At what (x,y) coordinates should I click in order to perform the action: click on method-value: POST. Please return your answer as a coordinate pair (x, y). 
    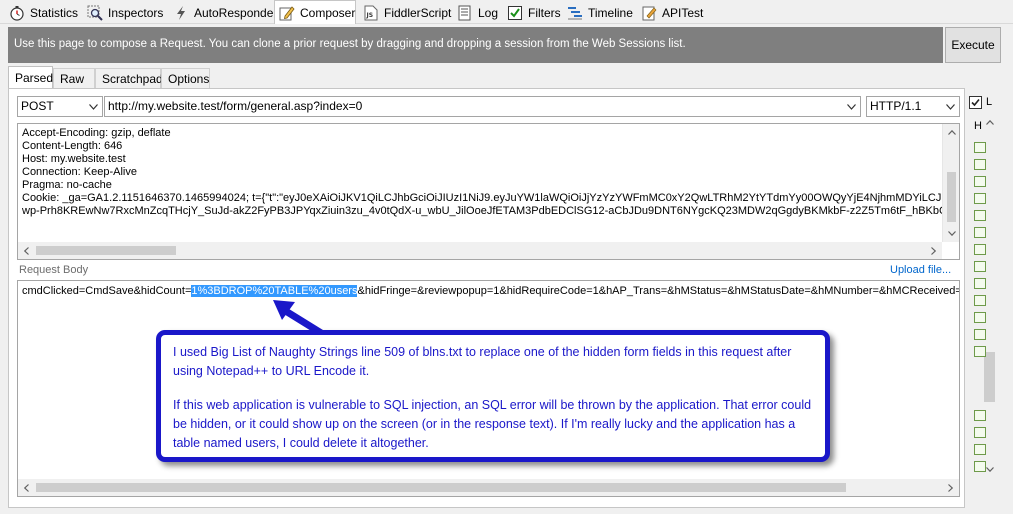
    Looking at the image, I should click on (37, 106).